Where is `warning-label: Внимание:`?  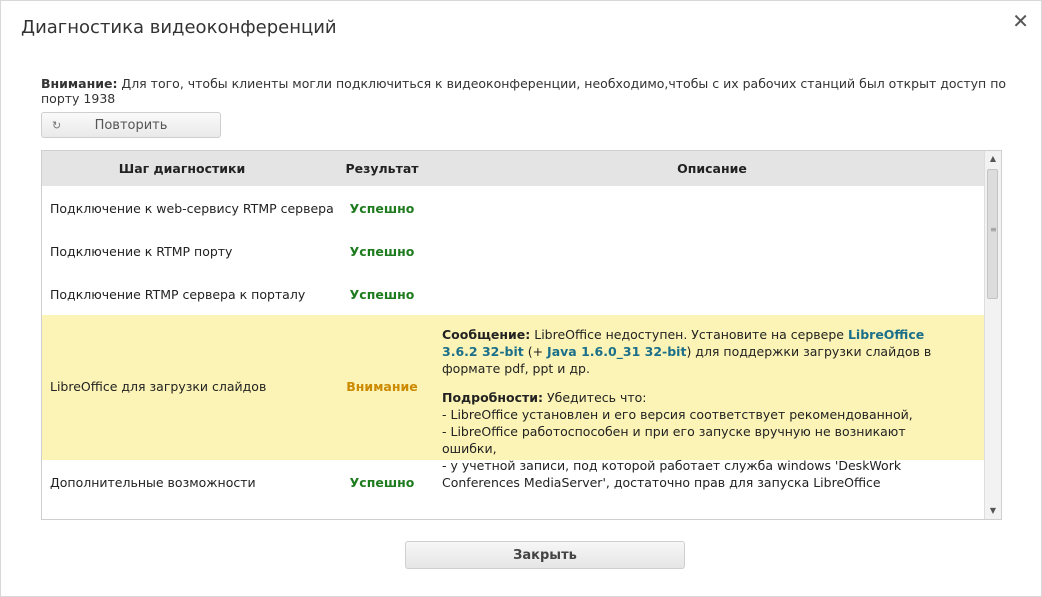 warning-label: Внимание: is located at coordinates (79, 83).